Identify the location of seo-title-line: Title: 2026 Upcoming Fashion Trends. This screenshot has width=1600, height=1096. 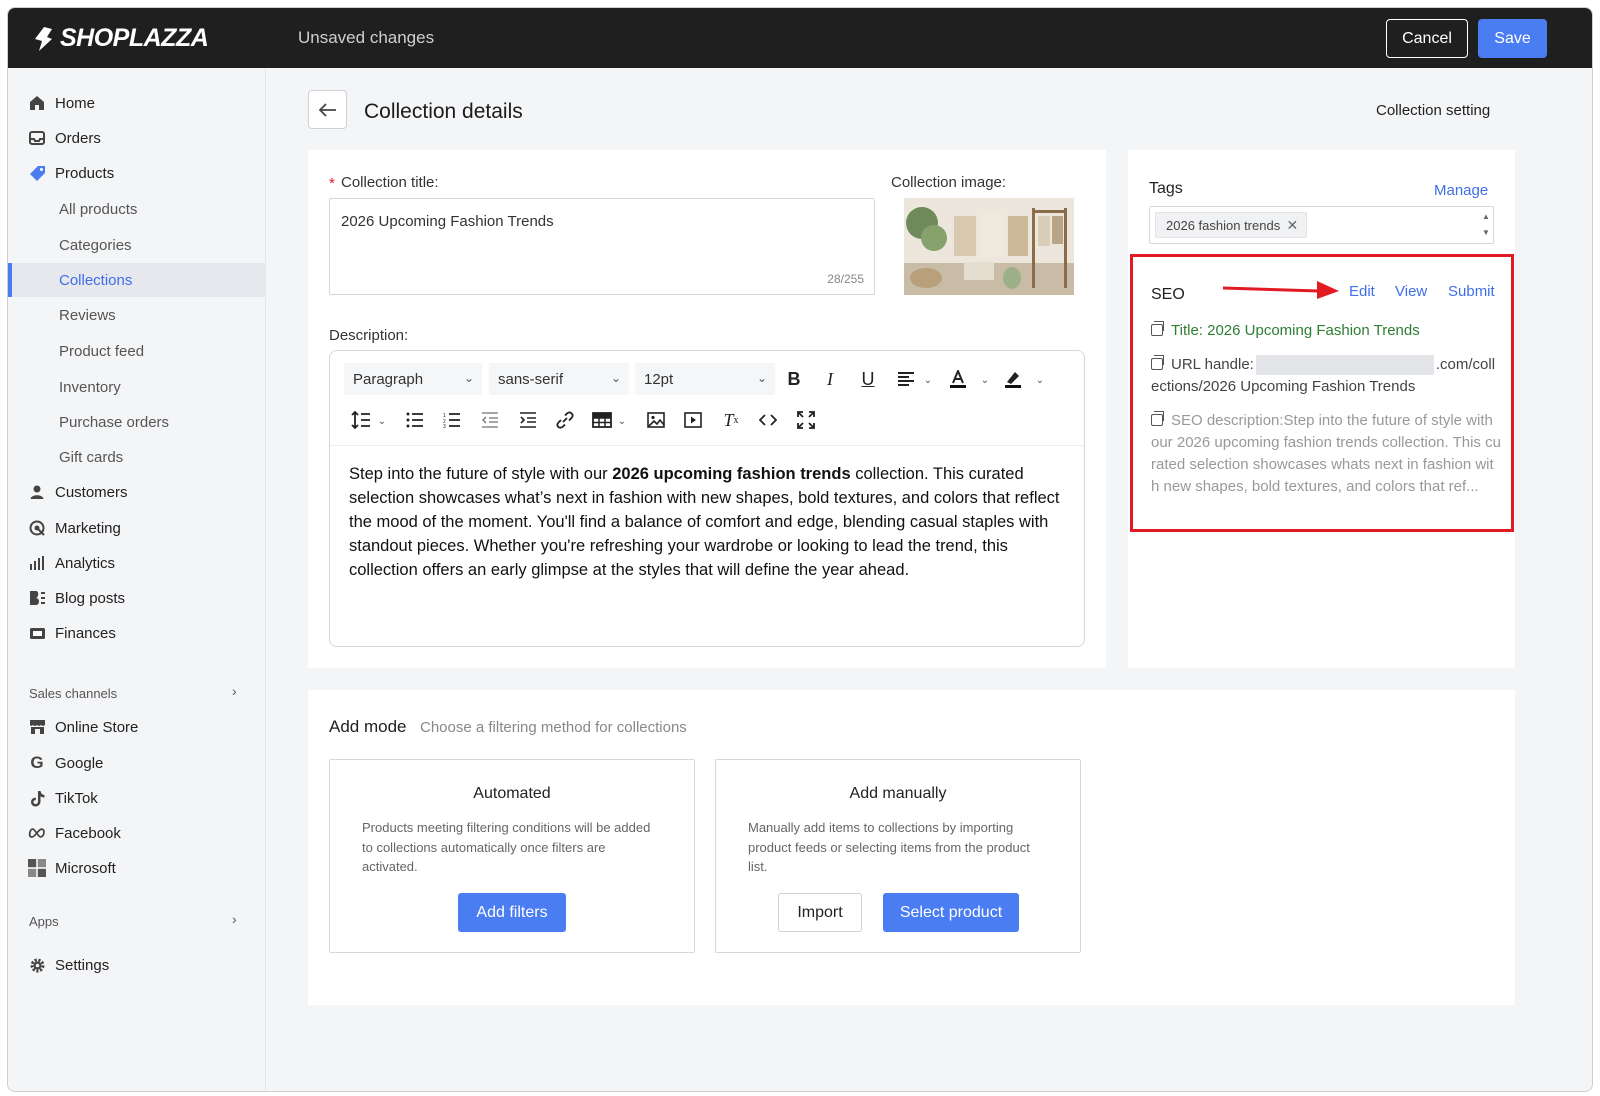
(1326, 331).